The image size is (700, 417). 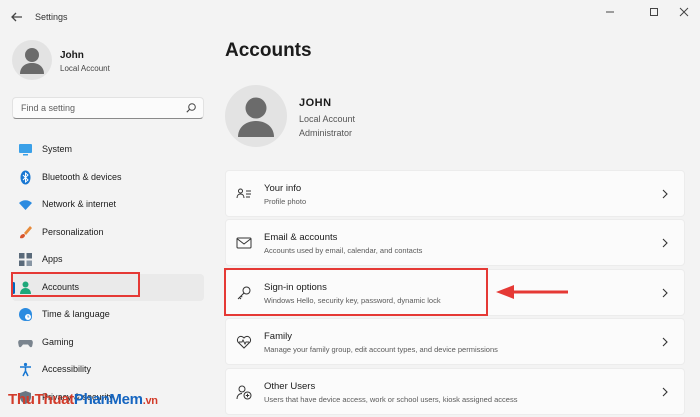 I want to click on sidebar-item-network: Network & internet, so click(x=108, y=205).